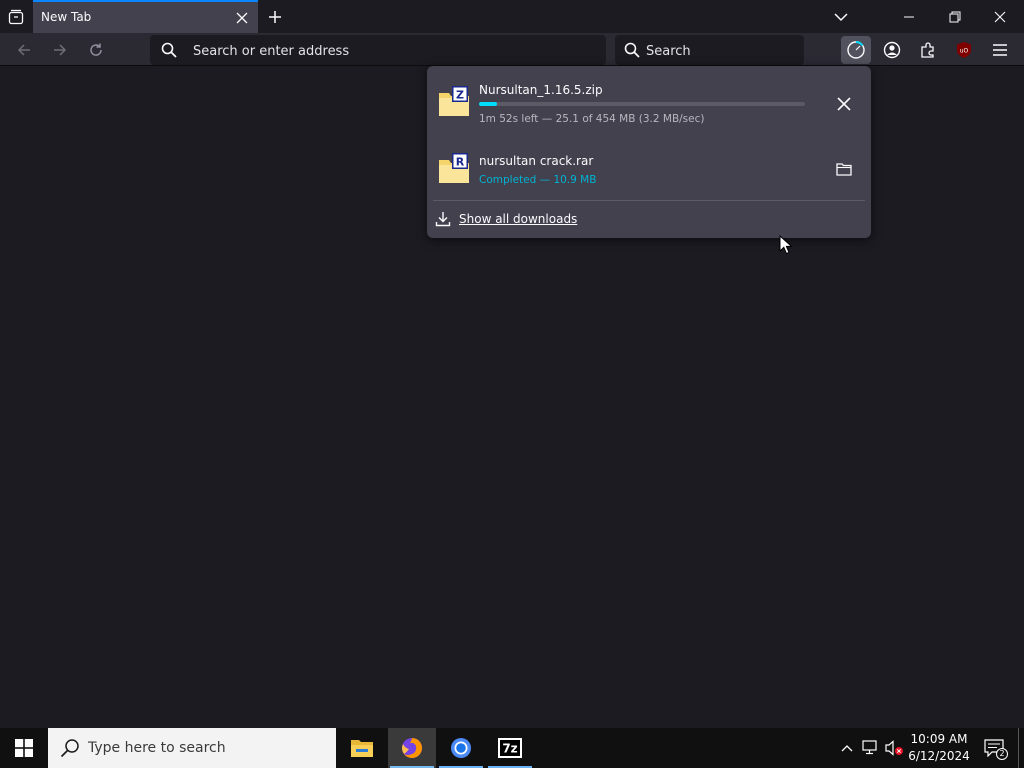 The width and height of the screenshot is (1024, 768). I want to click on mouse-cursor-icon, so click(786, 246).